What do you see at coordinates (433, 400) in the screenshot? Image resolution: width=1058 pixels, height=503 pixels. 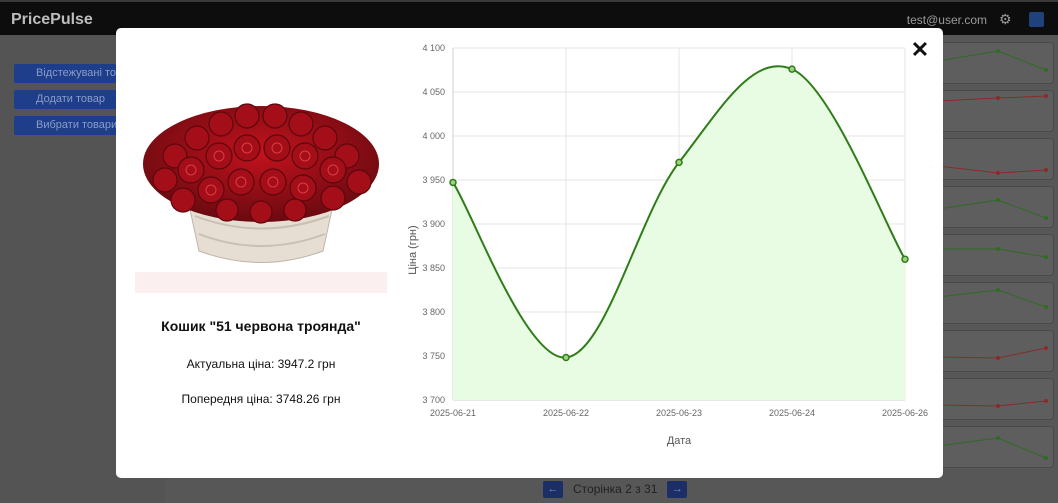 I see `y-tick-label: 3 700` at bounding box center [433, 400].